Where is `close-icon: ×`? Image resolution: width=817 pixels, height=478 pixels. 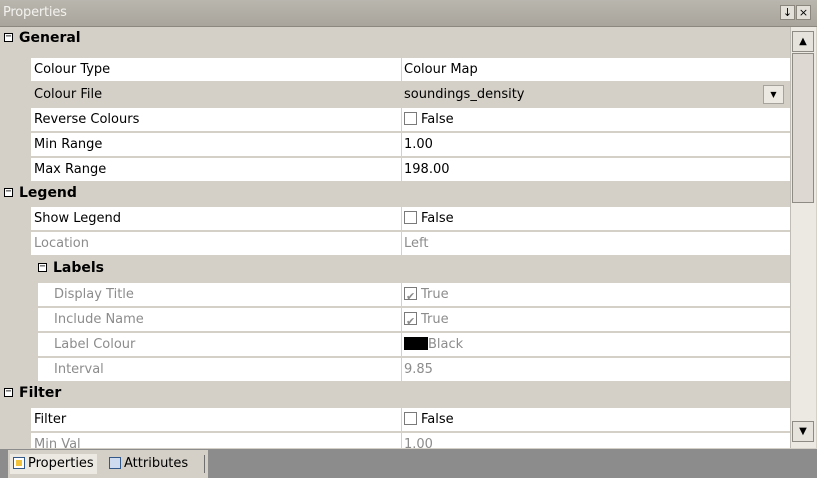
close-icon: × is located at coordinates (803, 12).